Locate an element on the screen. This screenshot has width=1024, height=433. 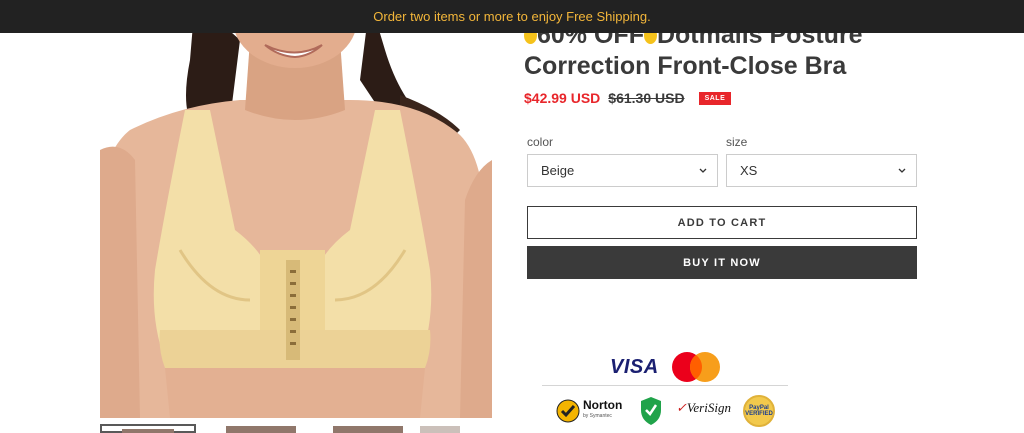
color-select: Beige is located at coordinates (622, 170).